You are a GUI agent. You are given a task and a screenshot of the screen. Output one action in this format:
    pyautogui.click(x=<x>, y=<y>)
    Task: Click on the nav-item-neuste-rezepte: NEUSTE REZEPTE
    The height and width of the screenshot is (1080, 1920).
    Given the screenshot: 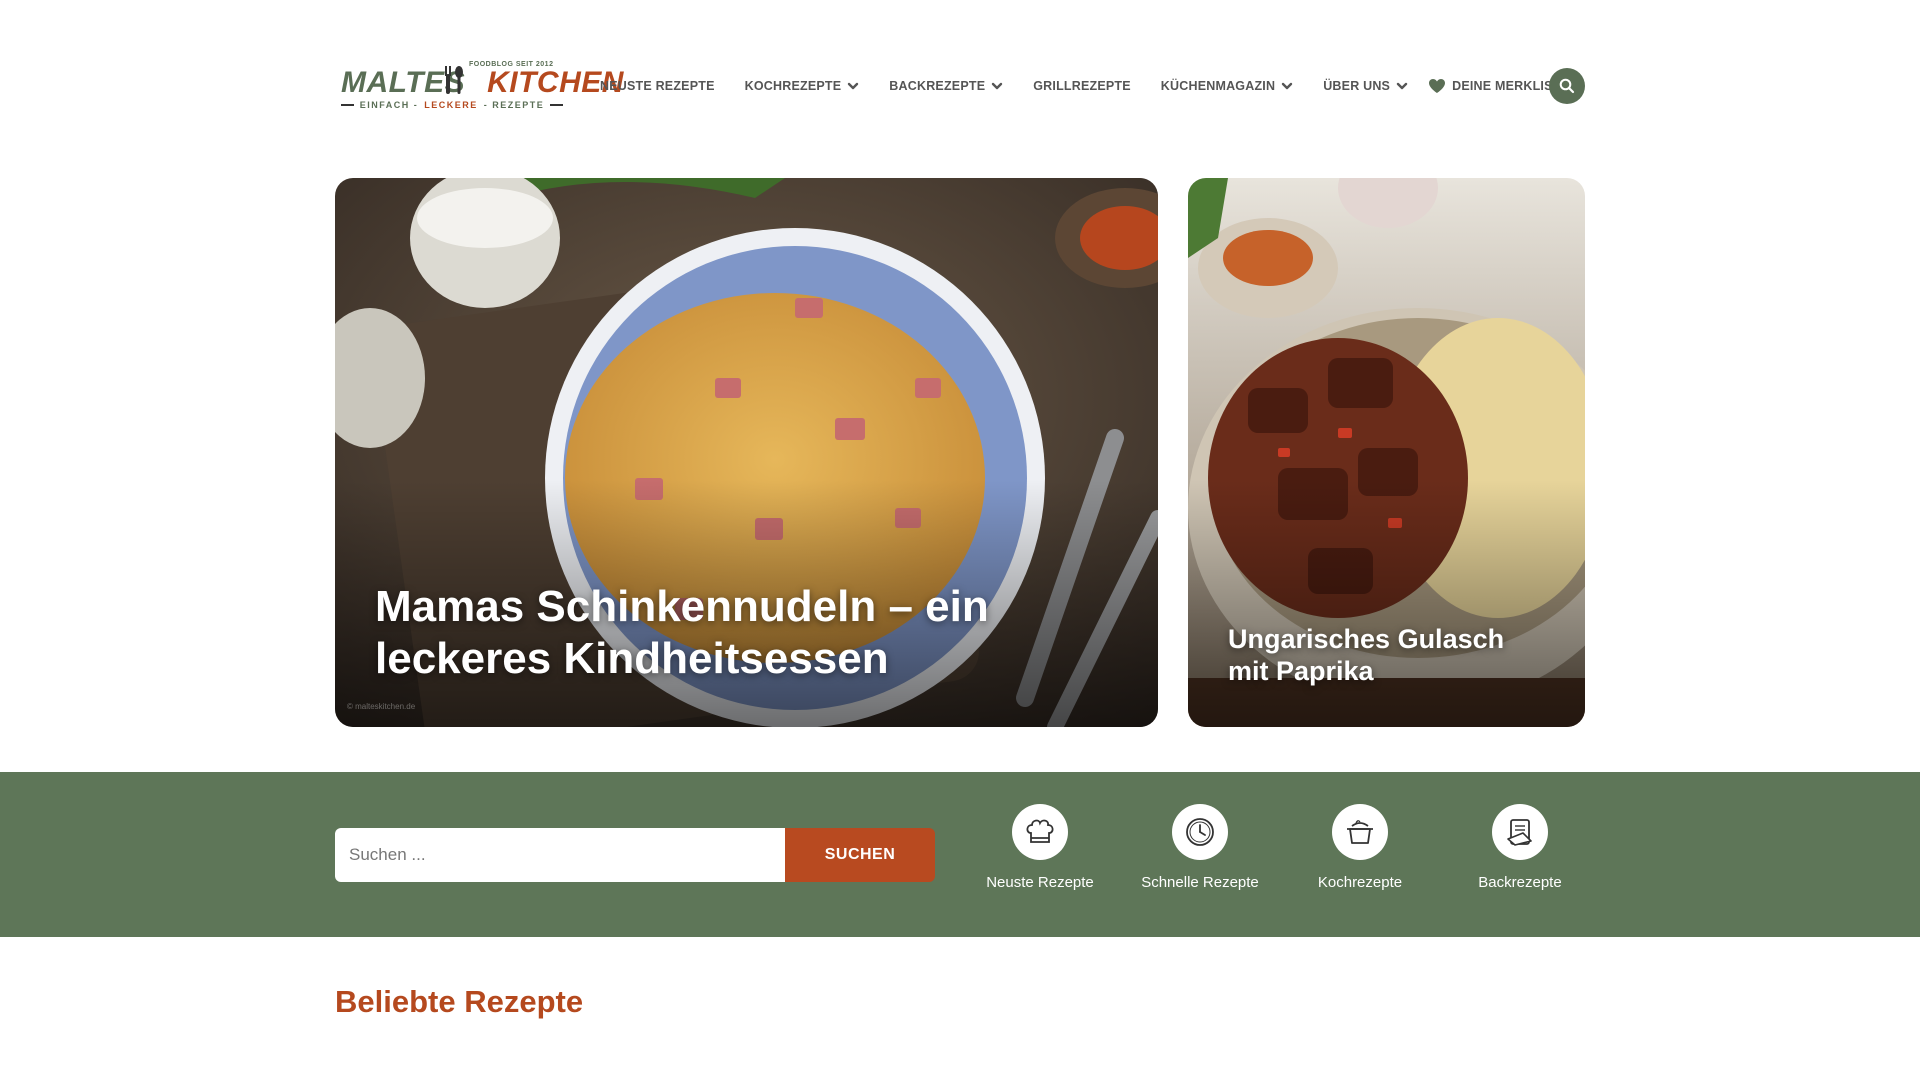 What is the action you would take?
    pyautogui.click(x=657, y=86)
    